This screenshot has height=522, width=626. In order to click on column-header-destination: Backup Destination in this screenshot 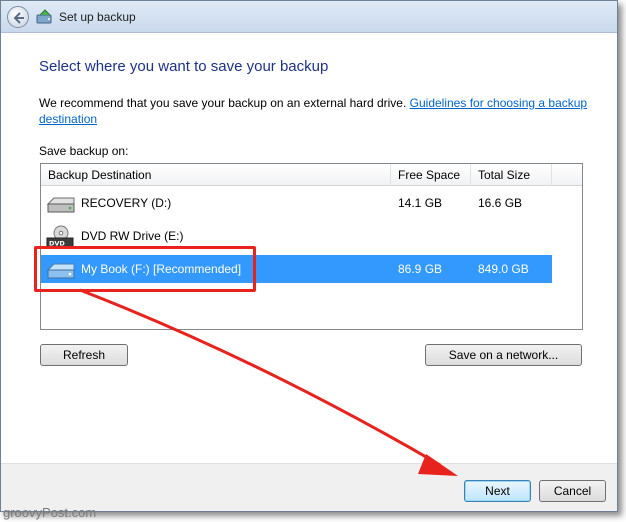, I will do `click(216, 175)`.